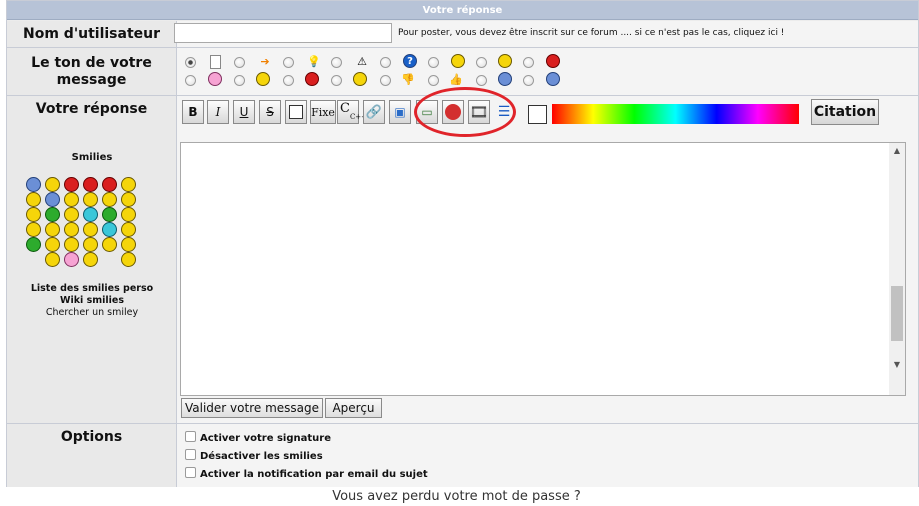  I want to click on angry-icon, so click(553, 61).